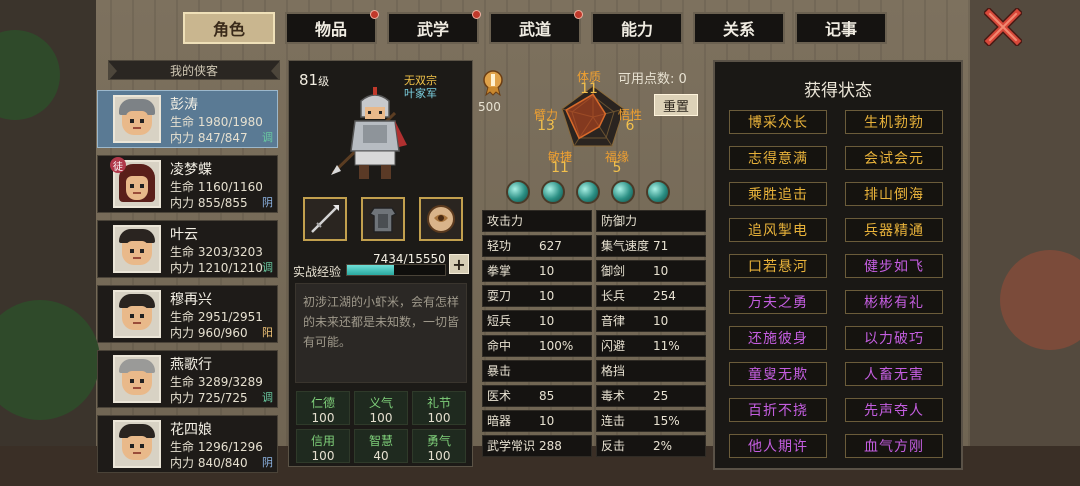 This screenshot has width=1080, height=486. Describe the element at coordinates (664, 296) in the screenshot. I see `combat-stat-value: 254` at that location.